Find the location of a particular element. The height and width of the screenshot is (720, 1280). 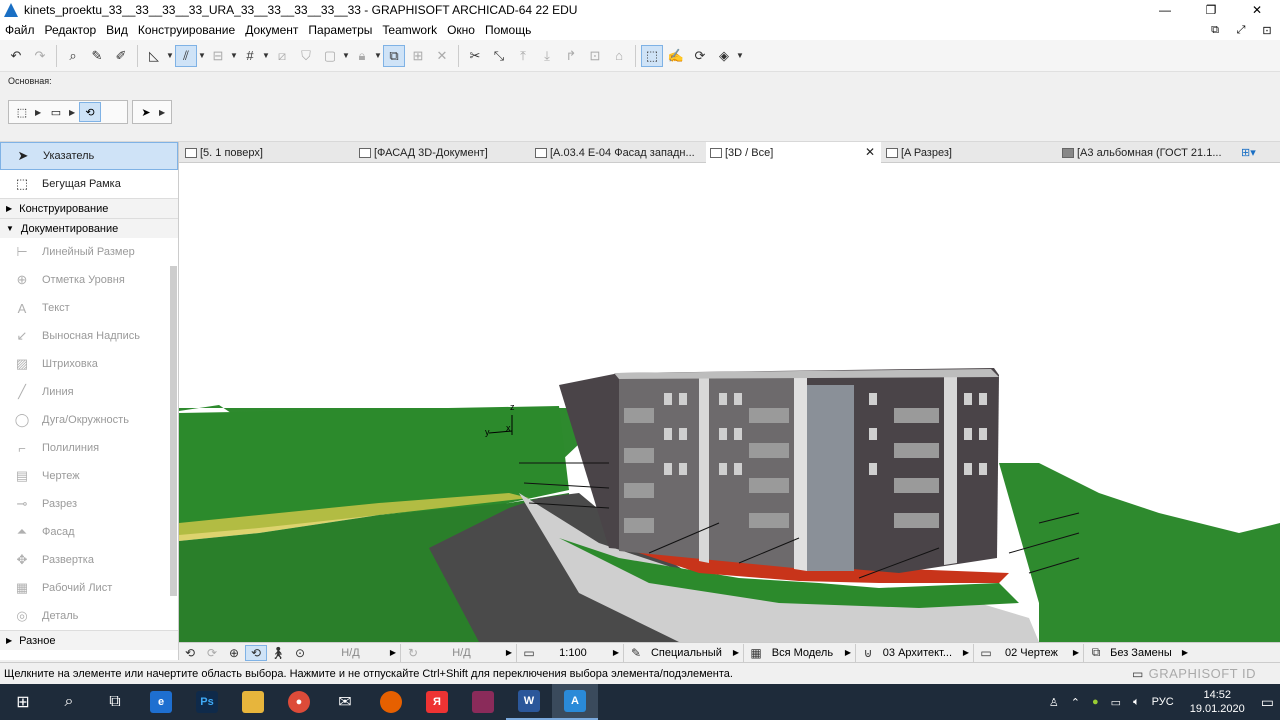

tool-line: ╱ Линия is located at coordinates (89, 392).